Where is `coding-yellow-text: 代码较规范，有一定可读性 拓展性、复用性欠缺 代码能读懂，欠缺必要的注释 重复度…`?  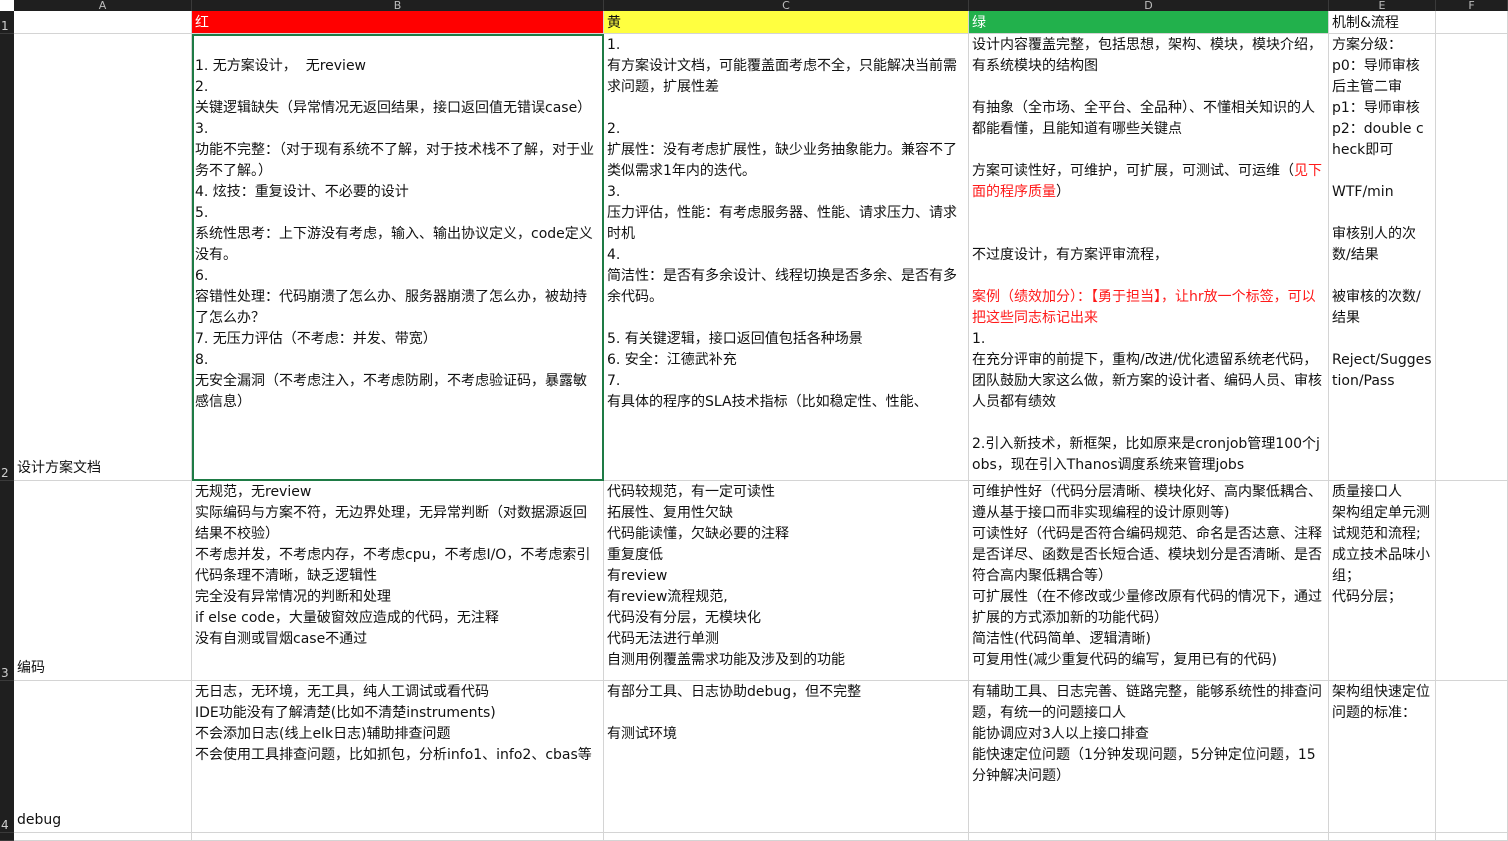
coding-yellow-text: 代码较规范，有一定可读性 拓展性、复用性欠缺 代码能读懂，欠缺必要的注释 重复度… is located at coordinates (726, 576).